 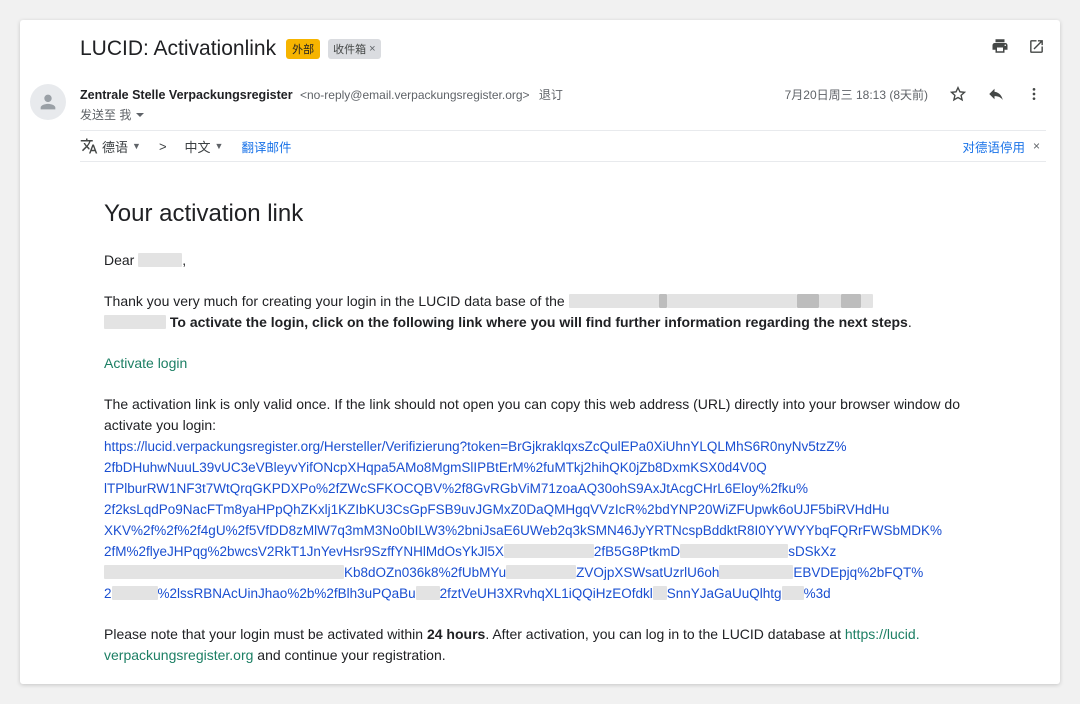 I want to click on note-text: and continue your registration., so click(x=349, y=655).